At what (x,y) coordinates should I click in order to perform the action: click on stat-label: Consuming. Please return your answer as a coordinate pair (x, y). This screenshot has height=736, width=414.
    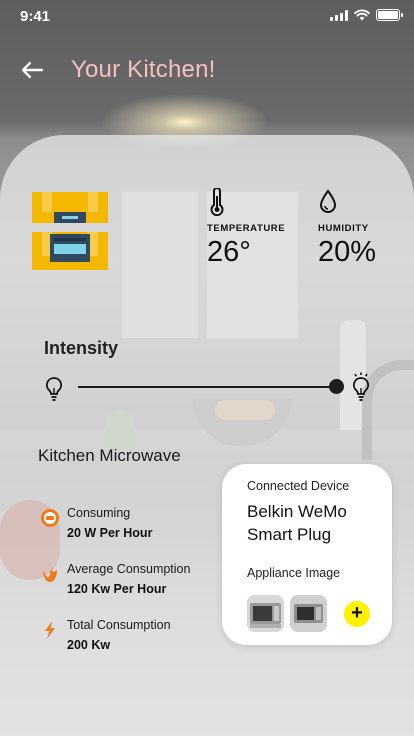
    Looking at the image, I should click on (99, 513).